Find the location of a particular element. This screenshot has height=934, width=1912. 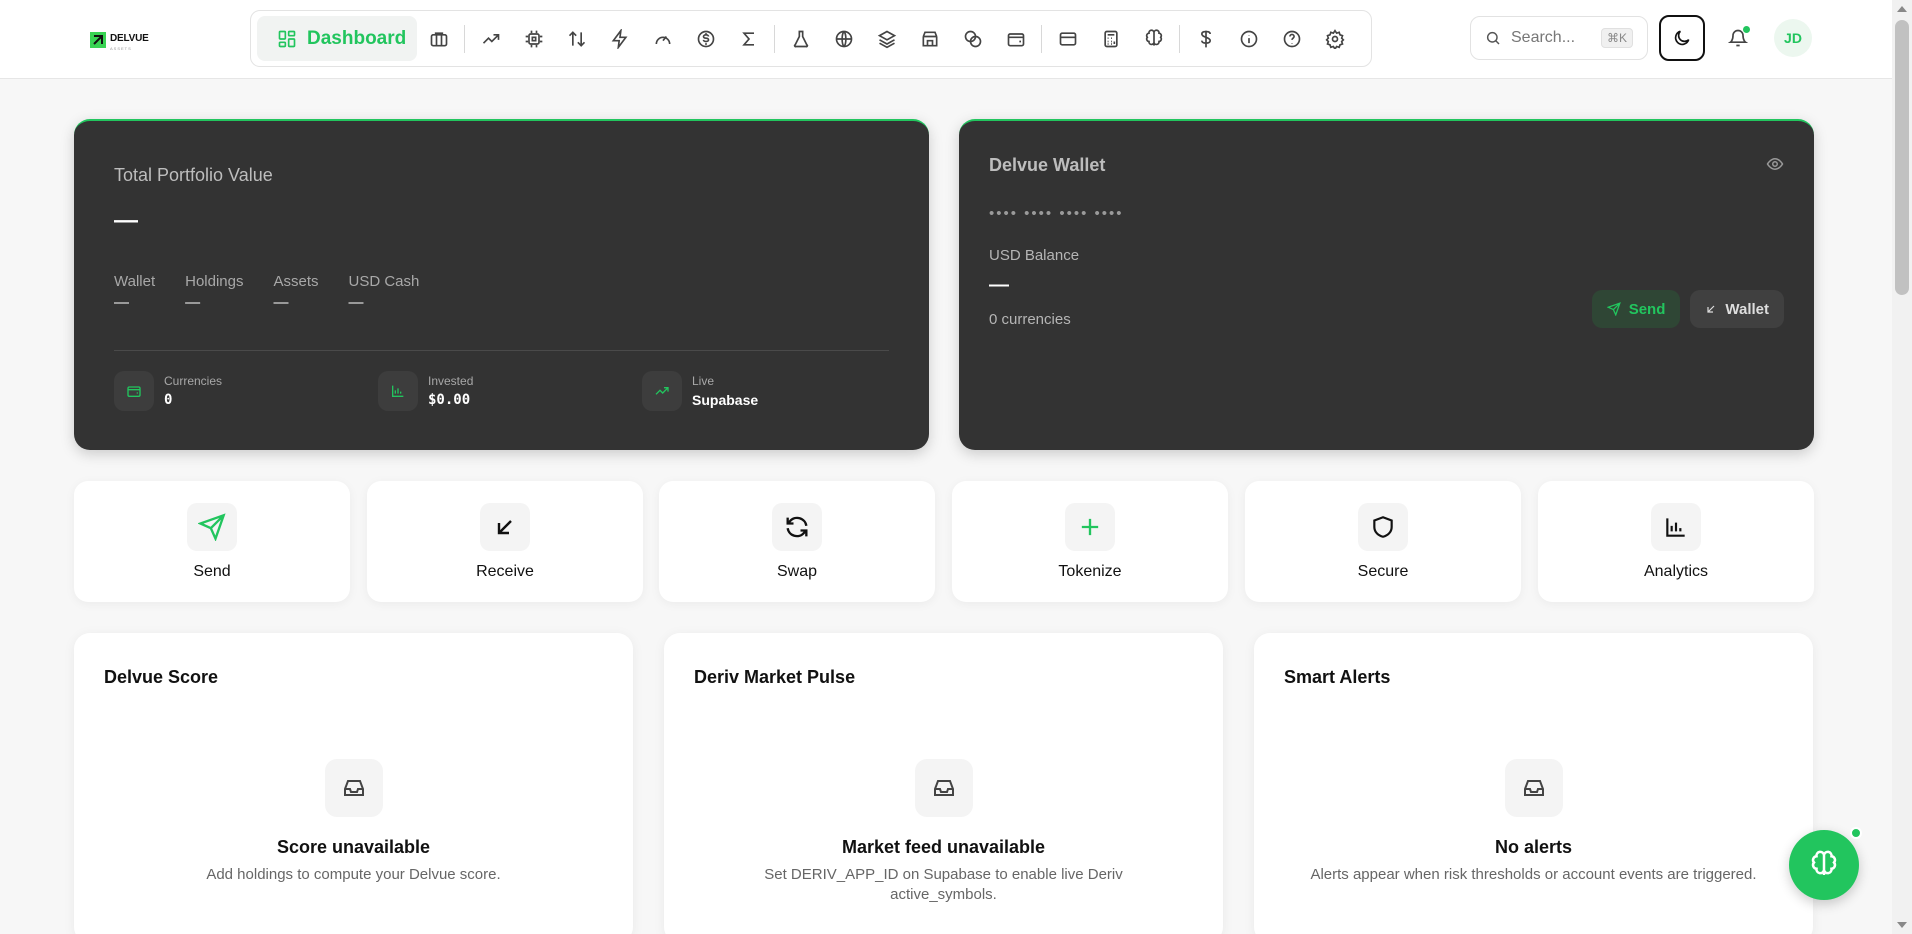

top-bar: DELVUE ASSETS Dashboard Search... ⌘K JD is located at coordinates (946, 39).